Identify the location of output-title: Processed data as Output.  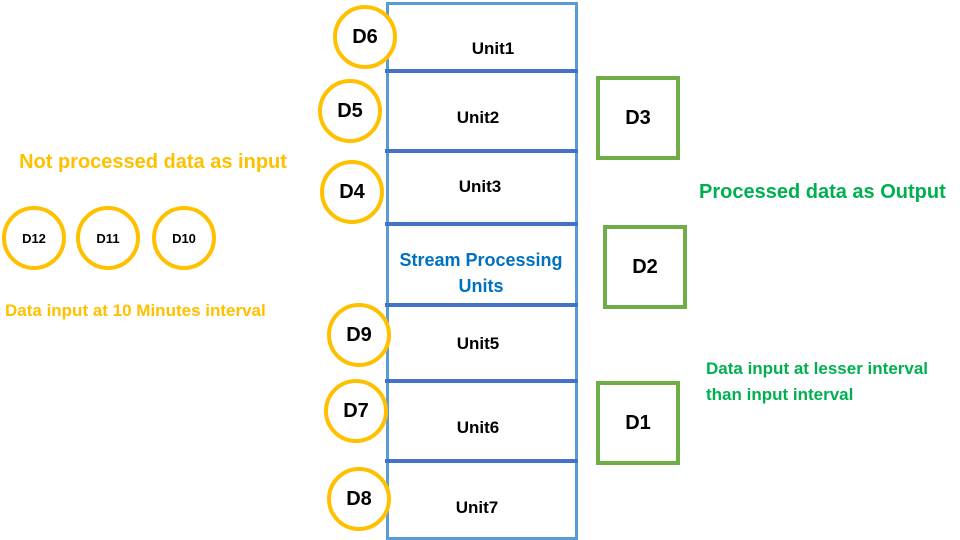
(822, 192).